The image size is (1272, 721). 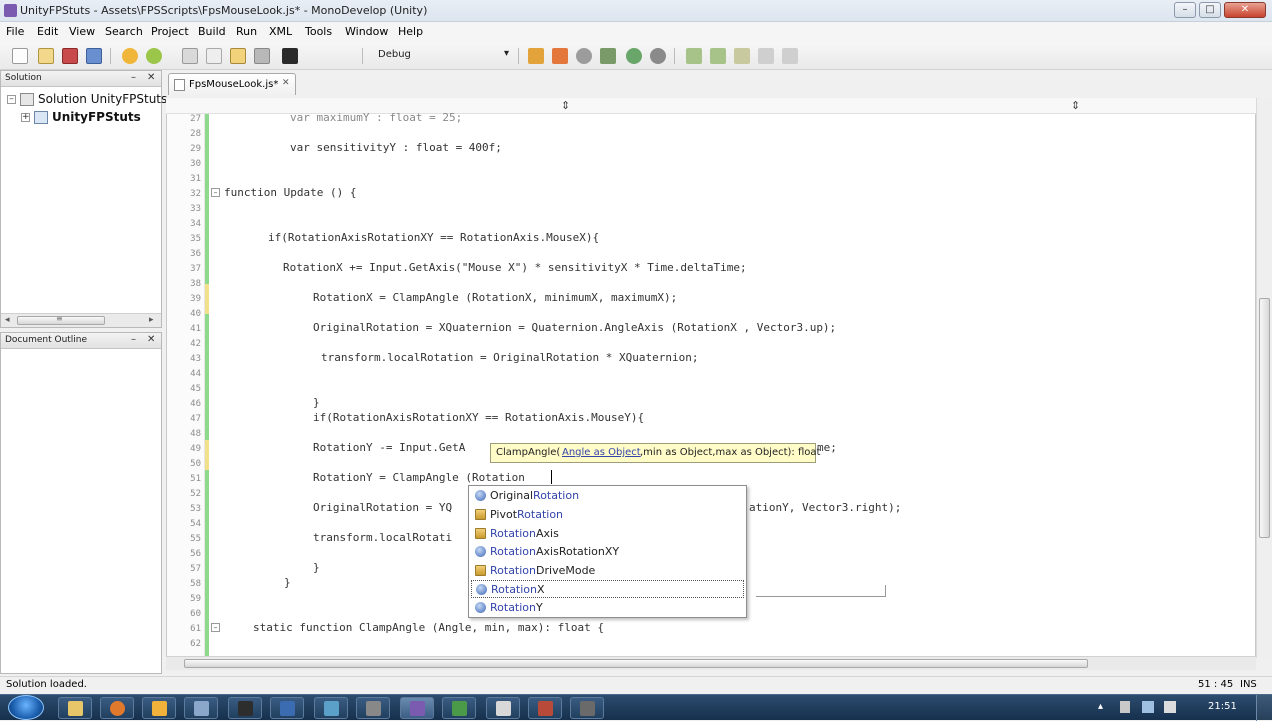 What do you see at coordinates (366, 31) in the screenshot?
I see `menu-window: Window` at bounding box center [366, 31].